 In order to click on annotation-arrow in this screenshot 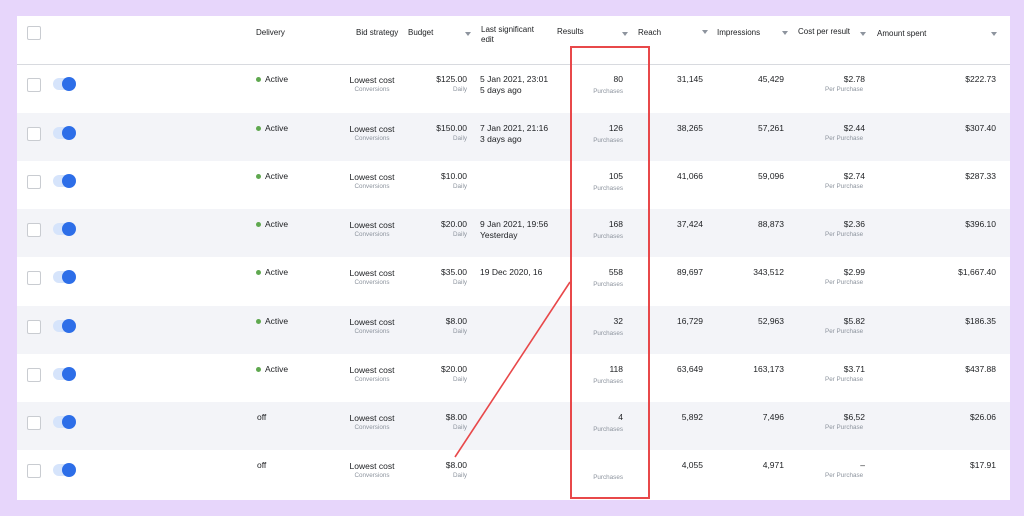, I will do `click(512, 369)`.